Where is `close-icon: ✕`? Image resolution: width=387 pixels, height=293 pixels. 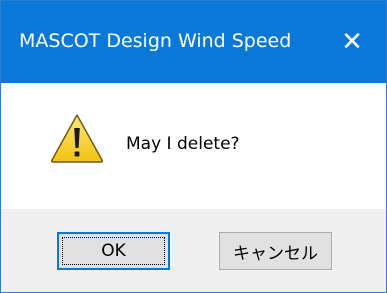 close-icon: ✕ is located at coordinates (352, 42).